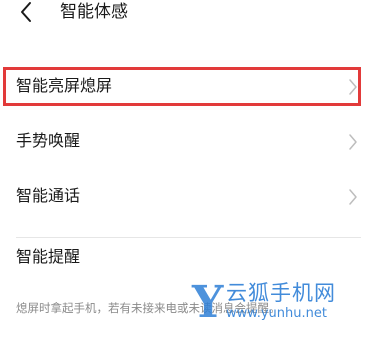  Describe the element at coordinates (188, 237) in the screenshot. I see `section-divider` at that location.